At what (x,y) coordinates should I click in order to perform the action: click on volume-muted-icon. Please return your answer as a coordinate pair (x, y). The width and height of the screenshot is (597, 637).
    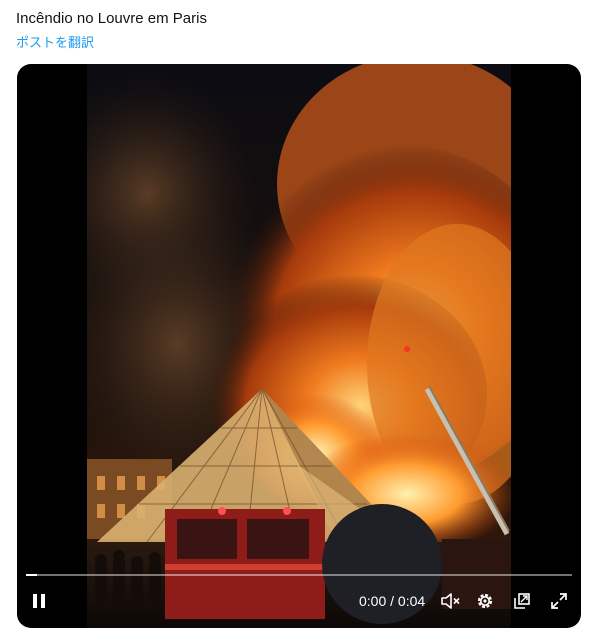
    Looking at the image, I should click on (450, 601).